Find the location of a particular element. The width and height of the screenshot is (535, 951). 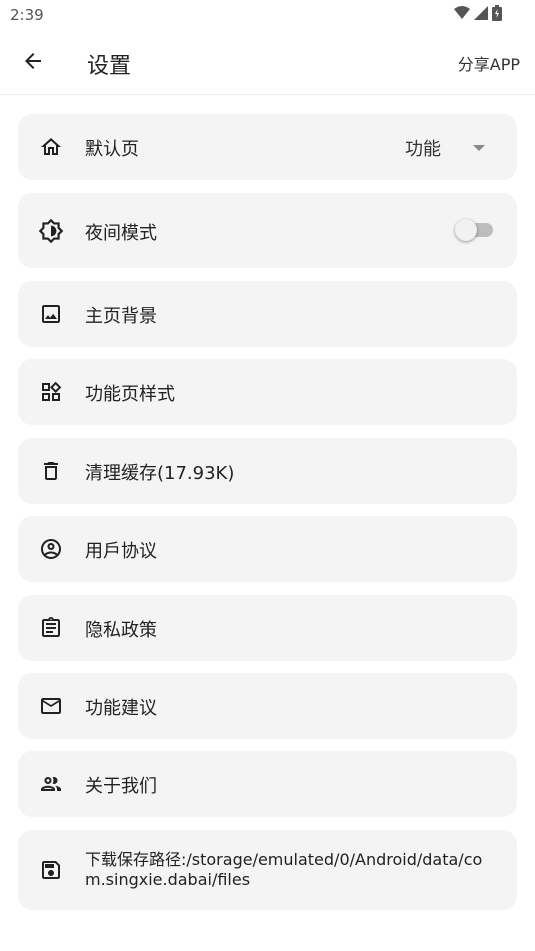

user-agreement-setting: 用戶协议 is located at coordinates (267, 549).